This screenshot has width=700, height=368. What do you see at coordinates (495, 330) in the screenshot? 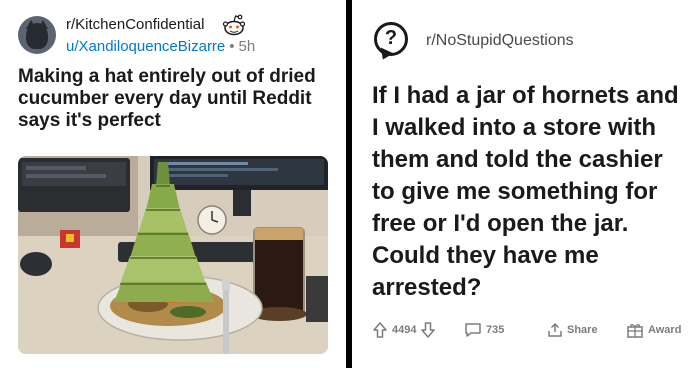
I see `comment-count: 735` at bounding box center [495, 330].